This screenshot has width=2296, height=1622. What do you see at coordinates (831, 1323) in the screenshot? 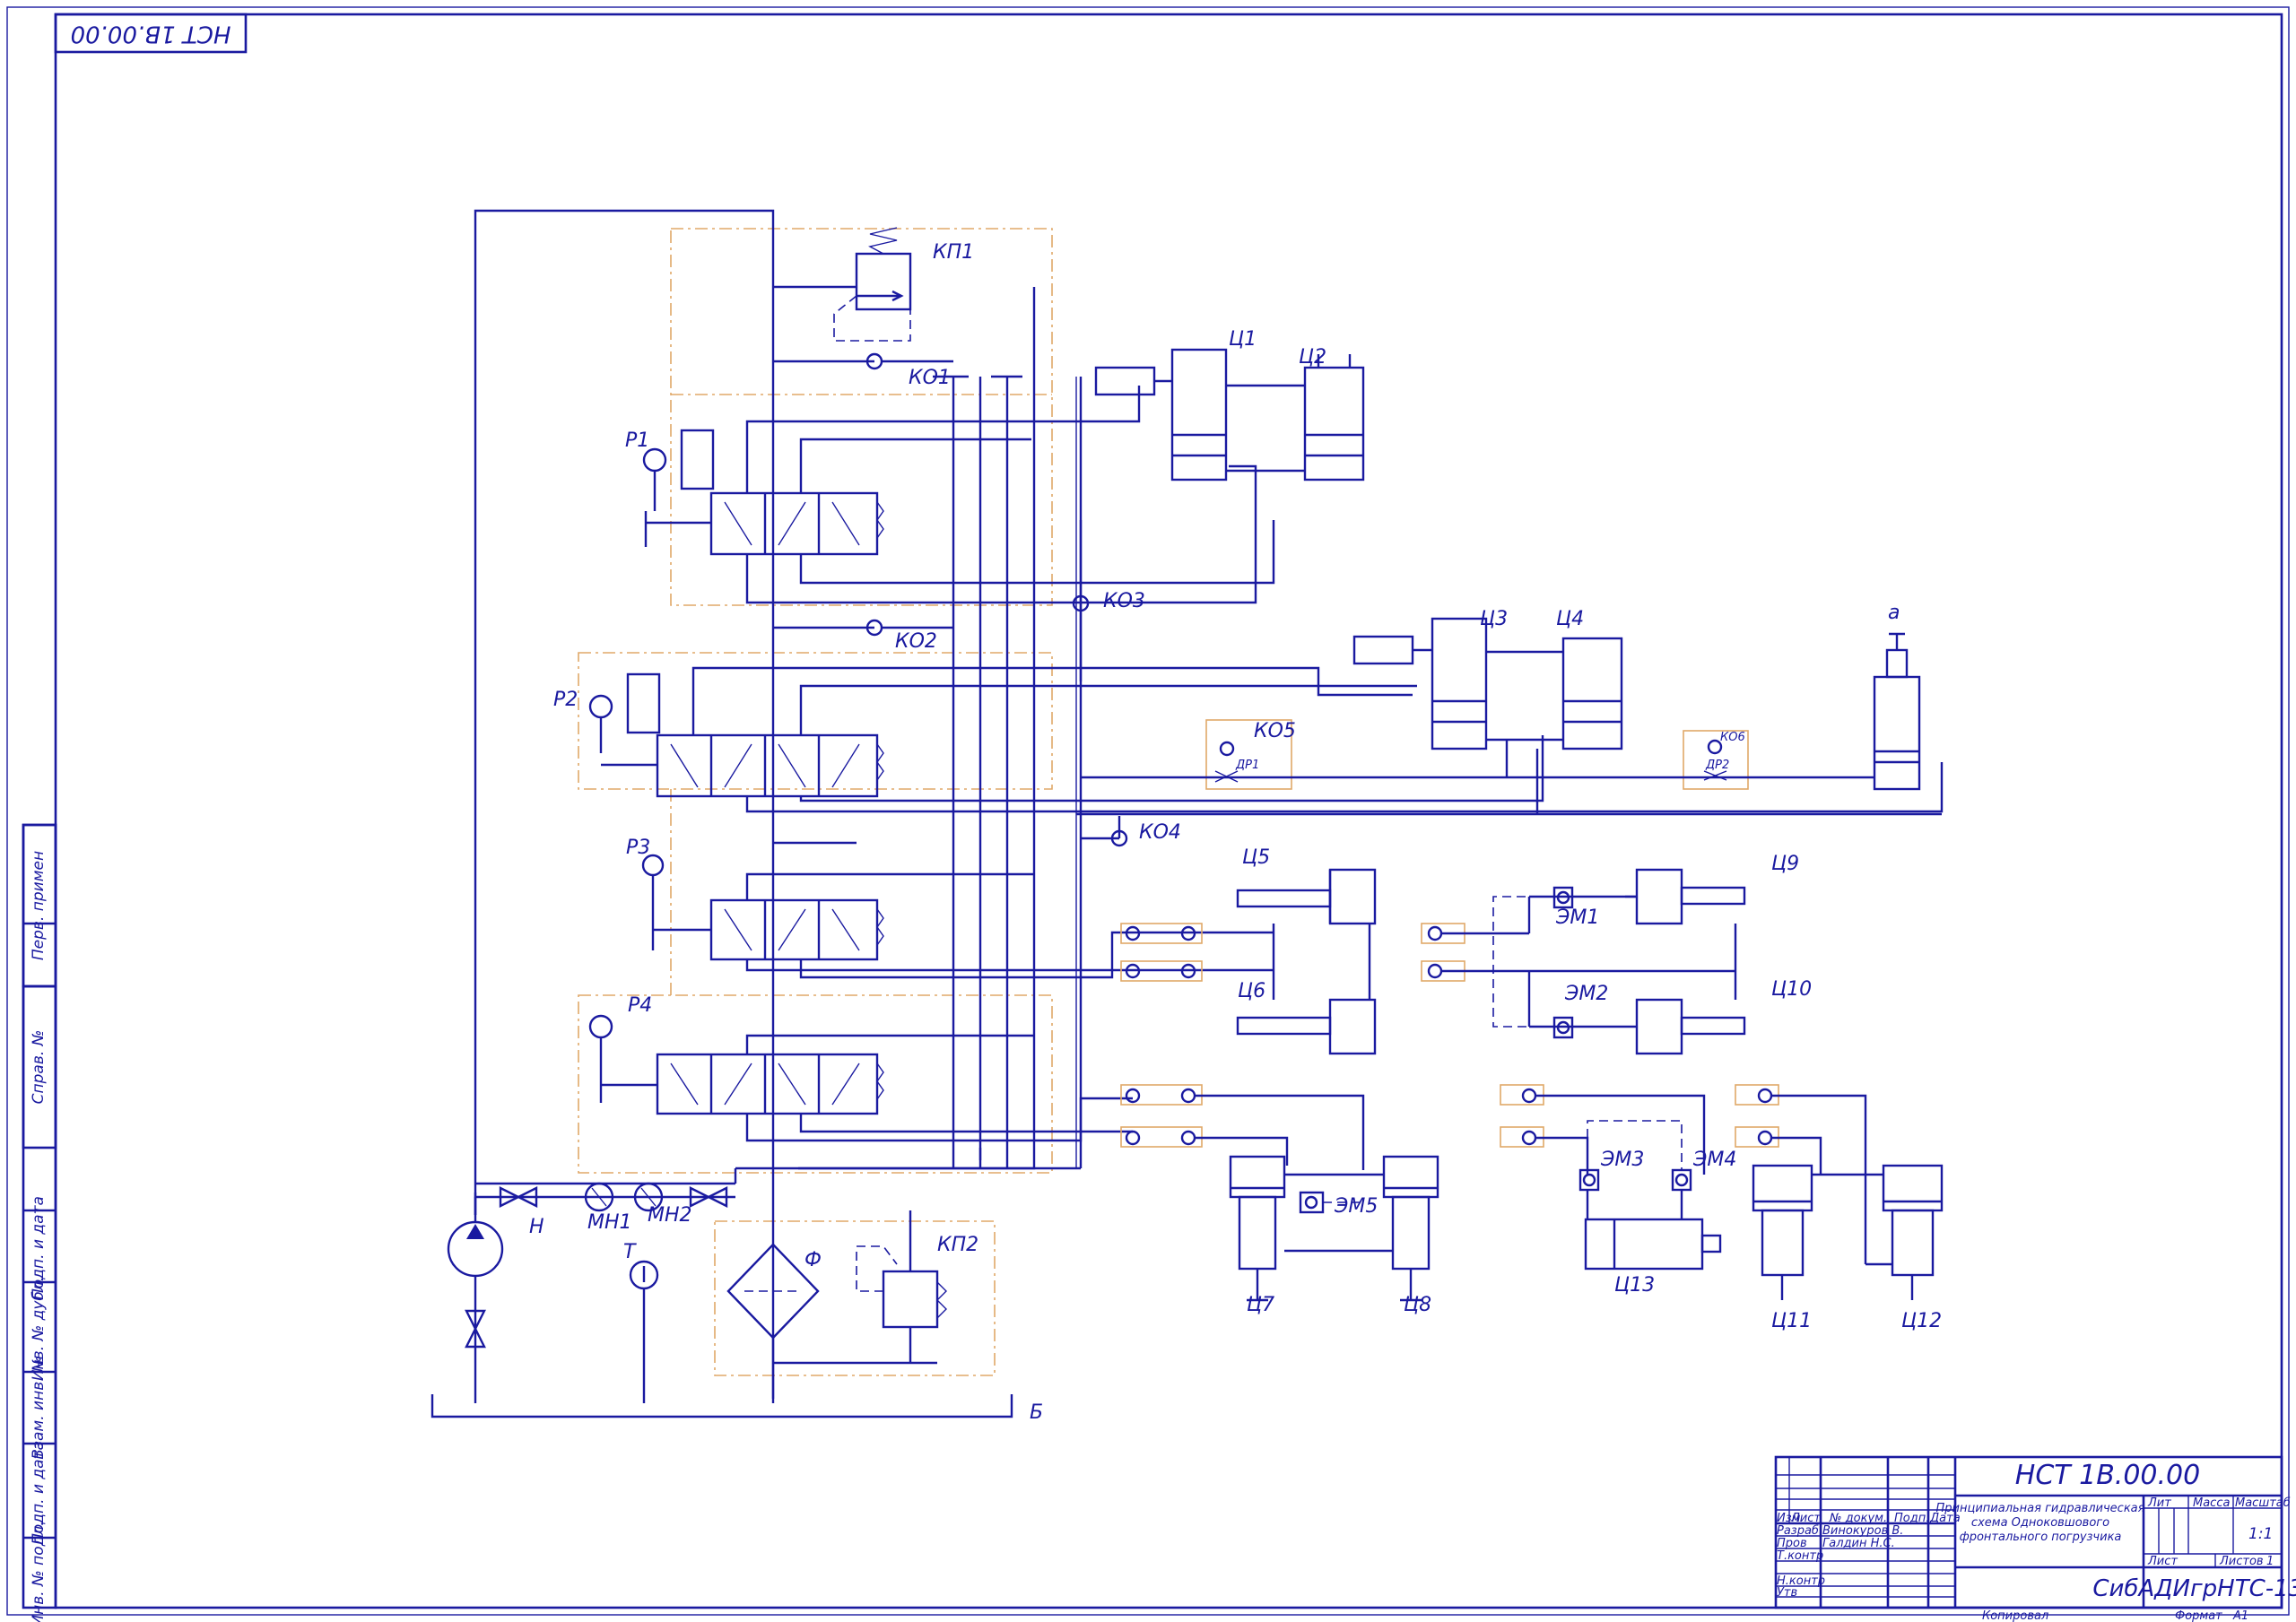
I see `filter-f: Ф` at bounding box center [831, 1323].